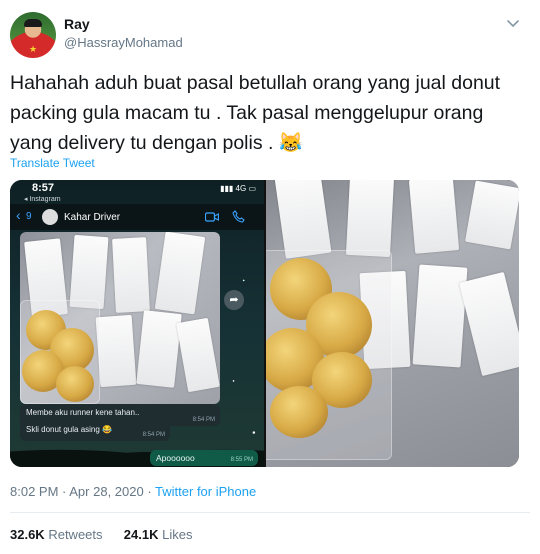  I want to click on chat-message-time: 8:54 PM, so click(203, 420).